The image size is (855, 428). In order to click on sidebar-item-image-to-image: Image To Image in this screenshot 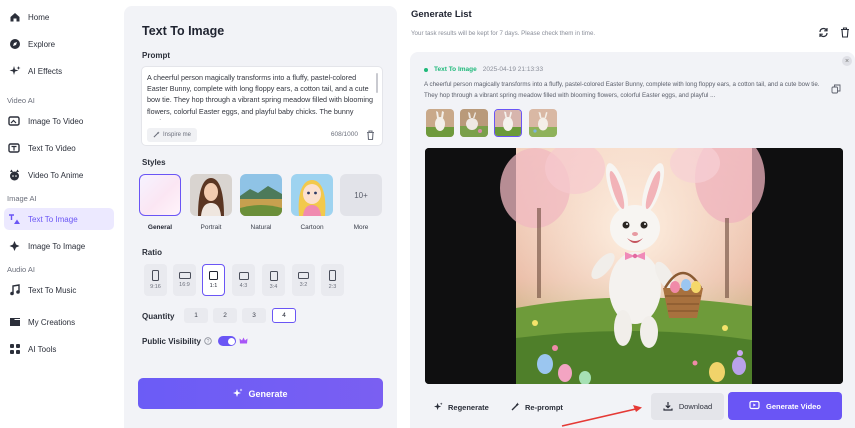, I will do `click(59, 246)`.